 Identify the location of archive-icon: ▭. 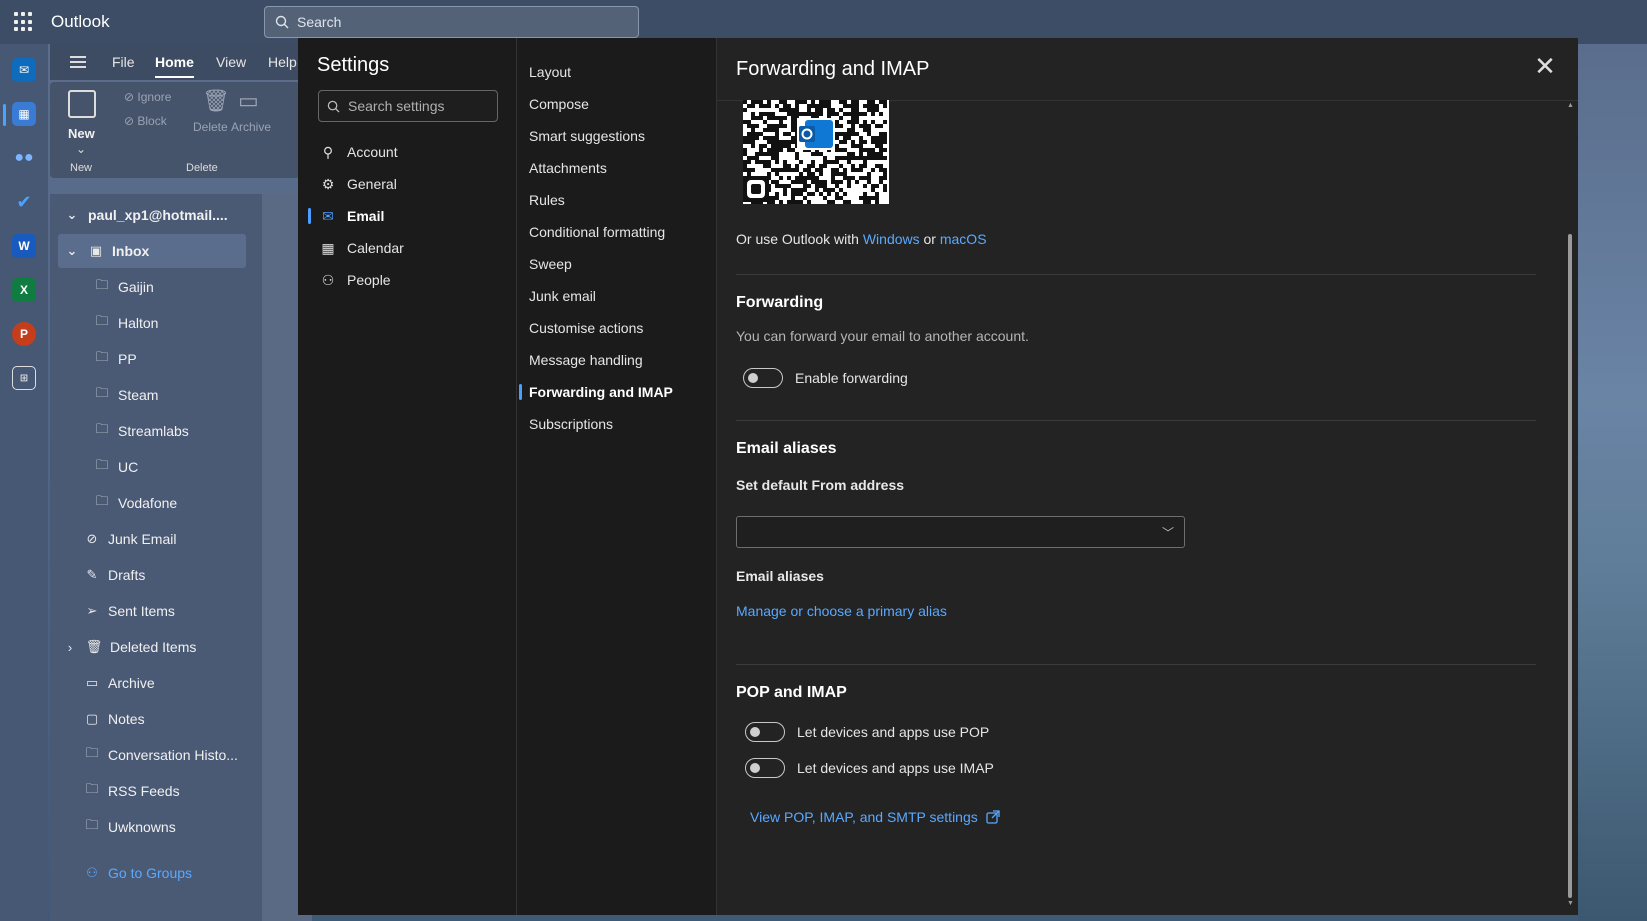
(92, 682).